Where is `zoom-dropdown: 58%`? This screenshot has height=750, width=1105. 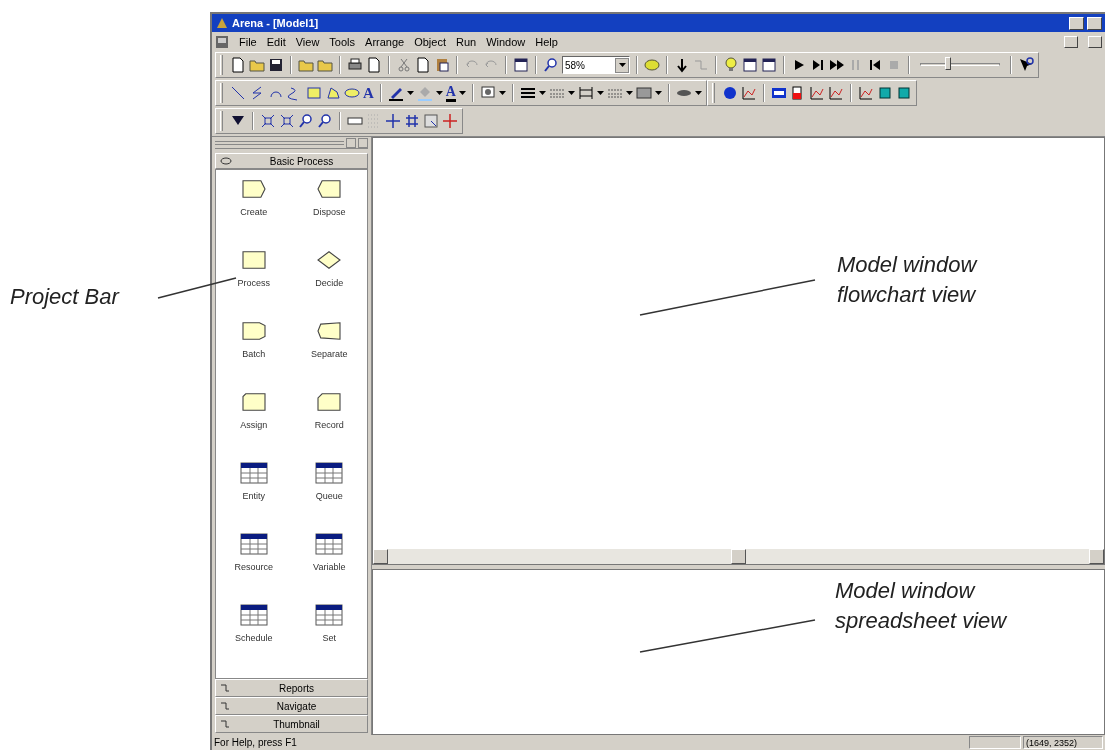 zoom-dropdown: 58% is located at coordinates (596, 65).